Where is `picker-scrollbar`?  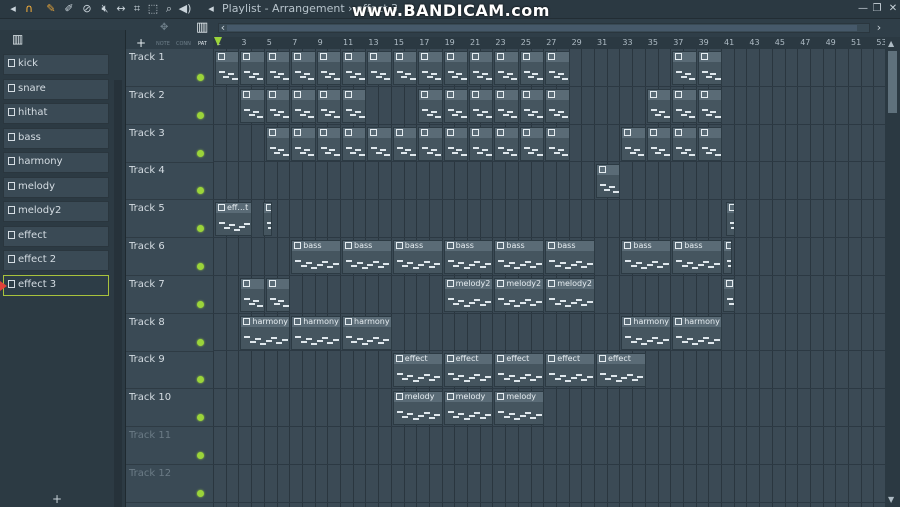 picker-scrollbar is located at coordinates (118, 293).